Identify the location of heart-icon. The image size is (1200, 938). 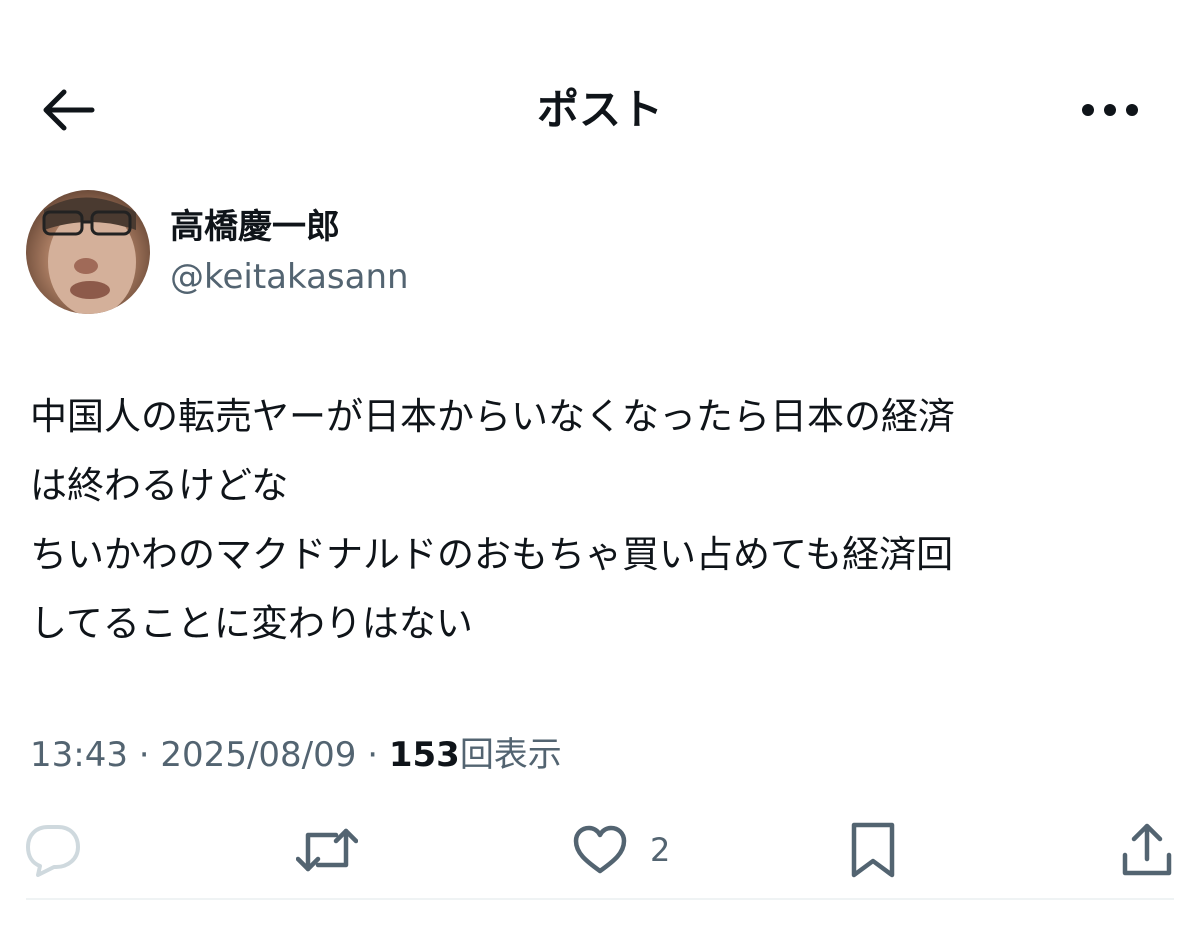
(600, 849).